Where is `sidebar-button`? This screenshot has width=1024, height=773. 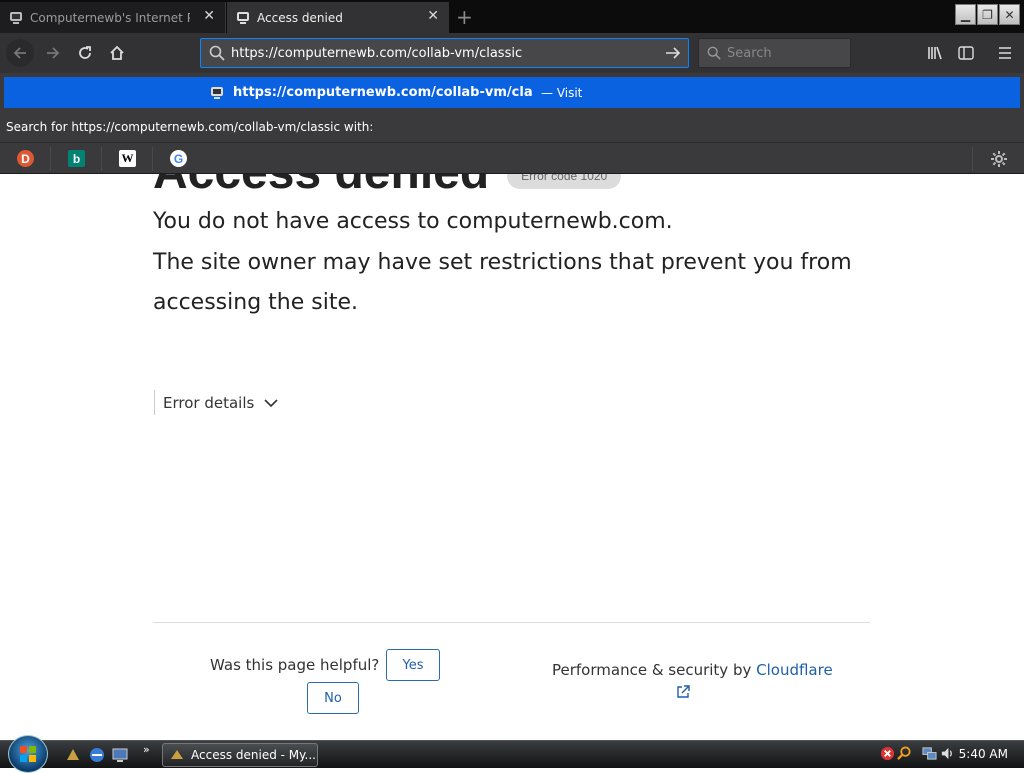 sidebar-button is located at coordinates (966, 53).